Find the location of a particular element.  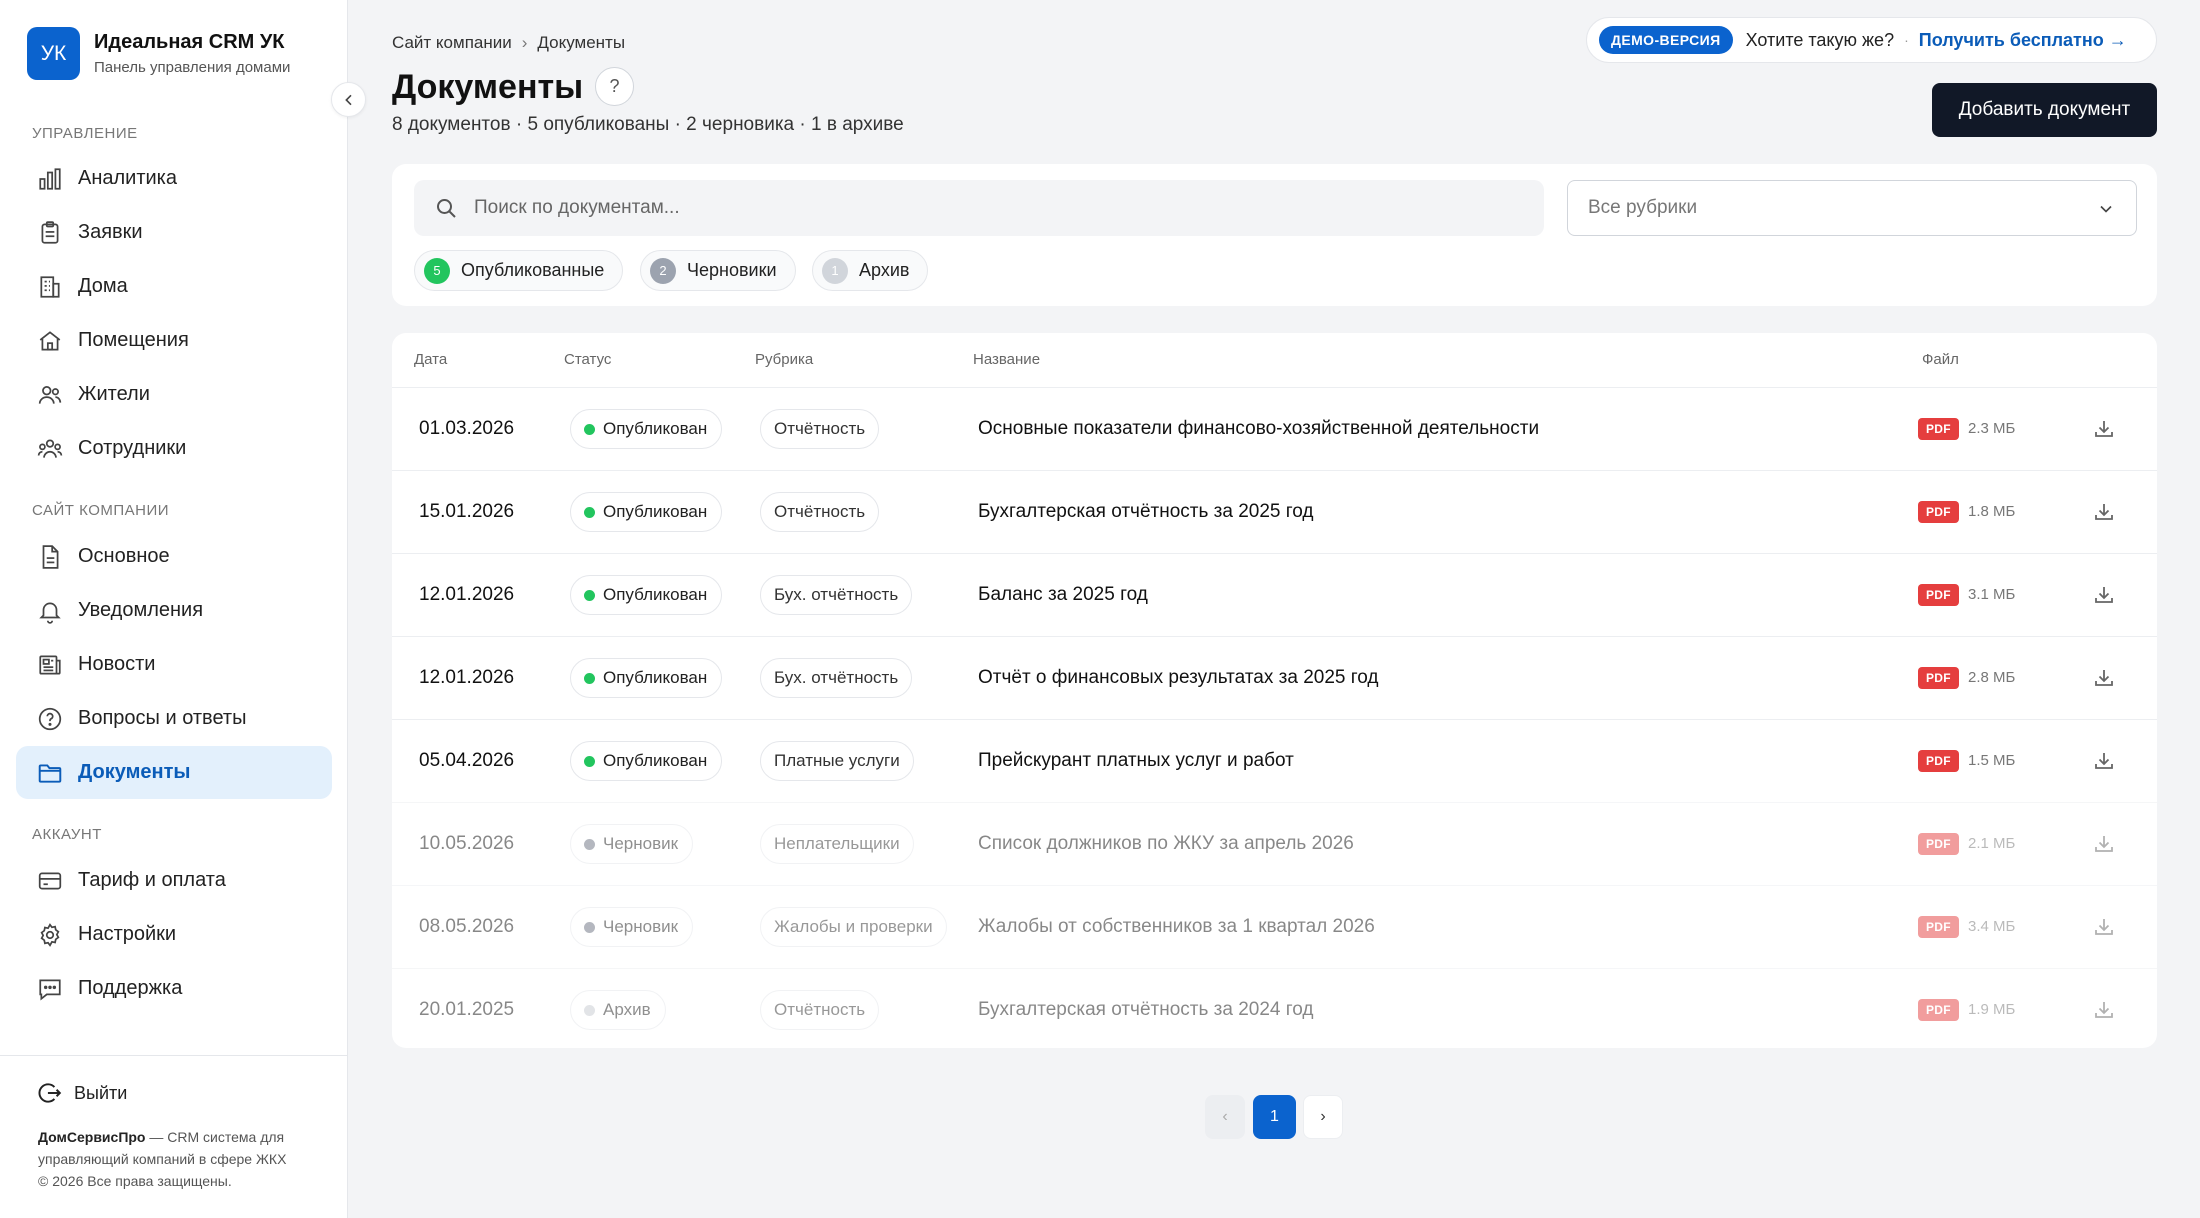

chip-drafts: 2 Черновики is located at coordinates (718, 270).